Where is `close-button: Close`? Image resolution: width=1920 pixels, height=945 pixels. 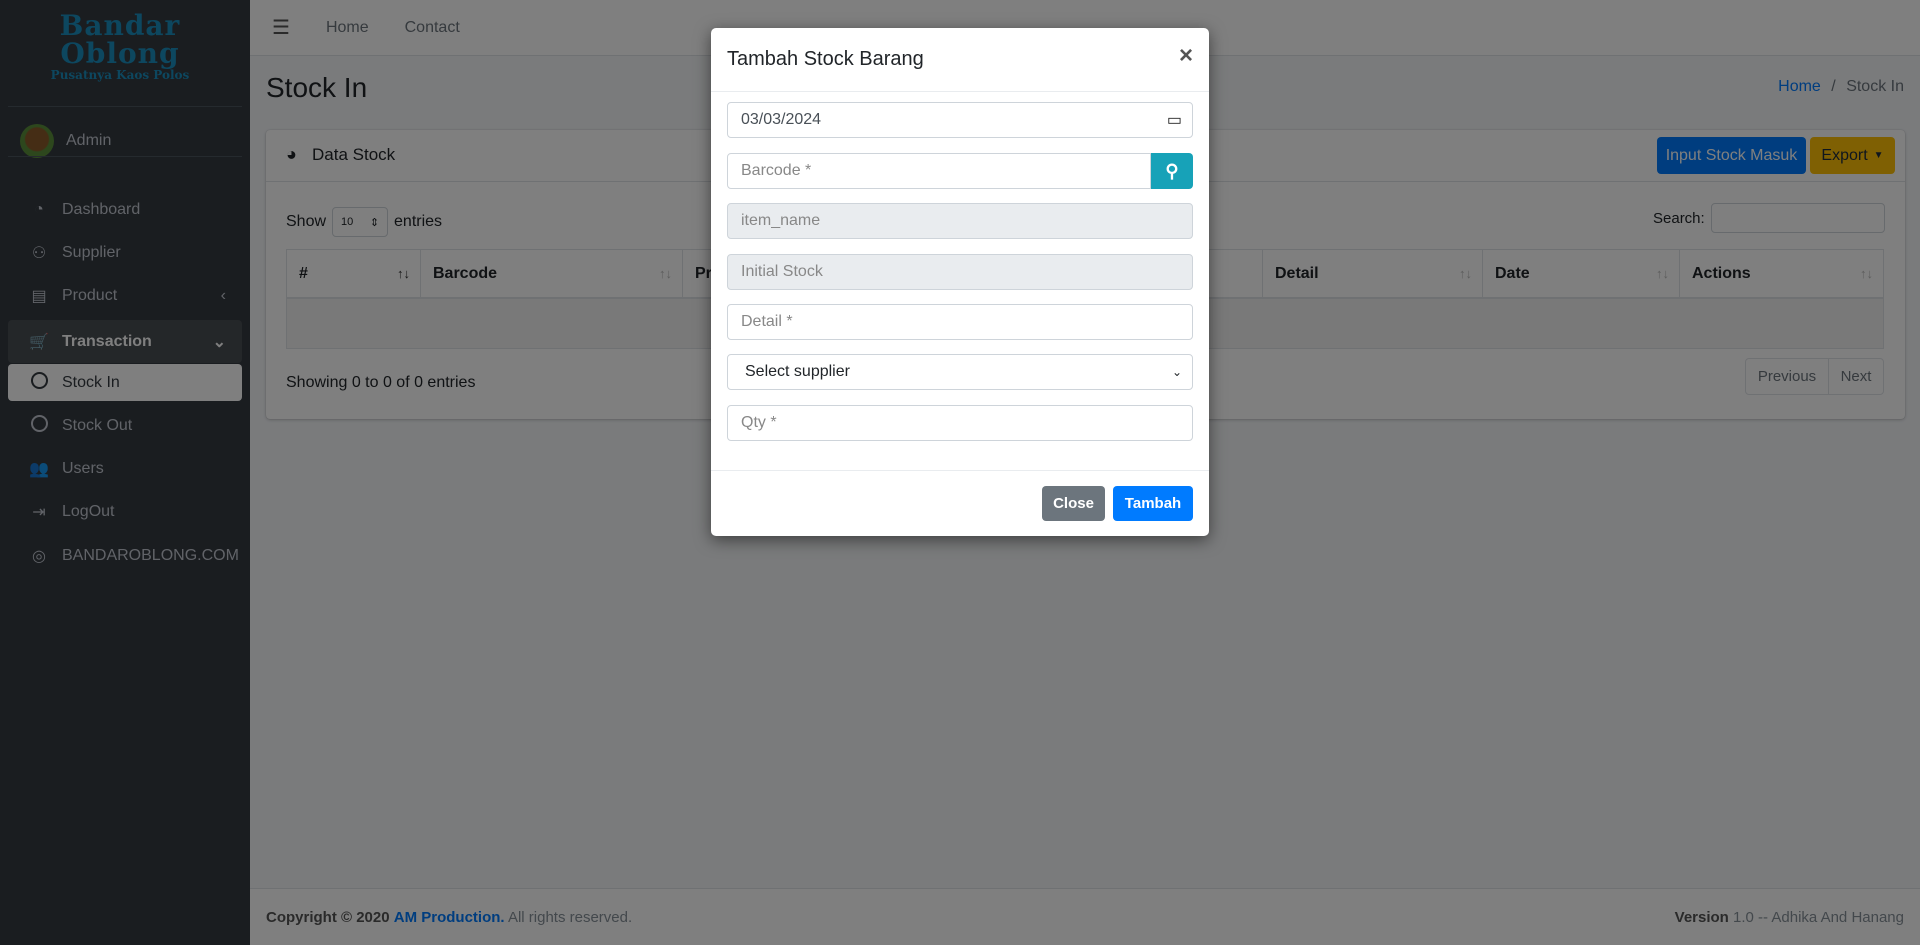
close-button: Close is located at coordinates (1073, 503).